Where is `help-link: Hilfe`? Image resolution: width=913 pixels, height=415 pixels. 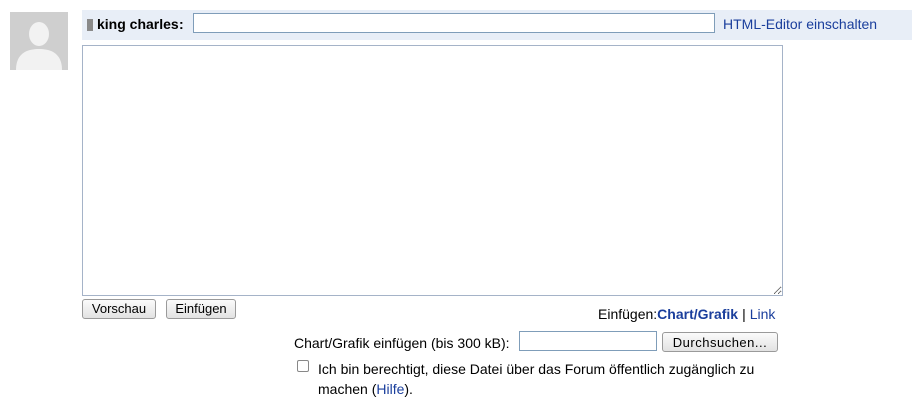
help-link: Hilfe is located at coordinates (390, 389).